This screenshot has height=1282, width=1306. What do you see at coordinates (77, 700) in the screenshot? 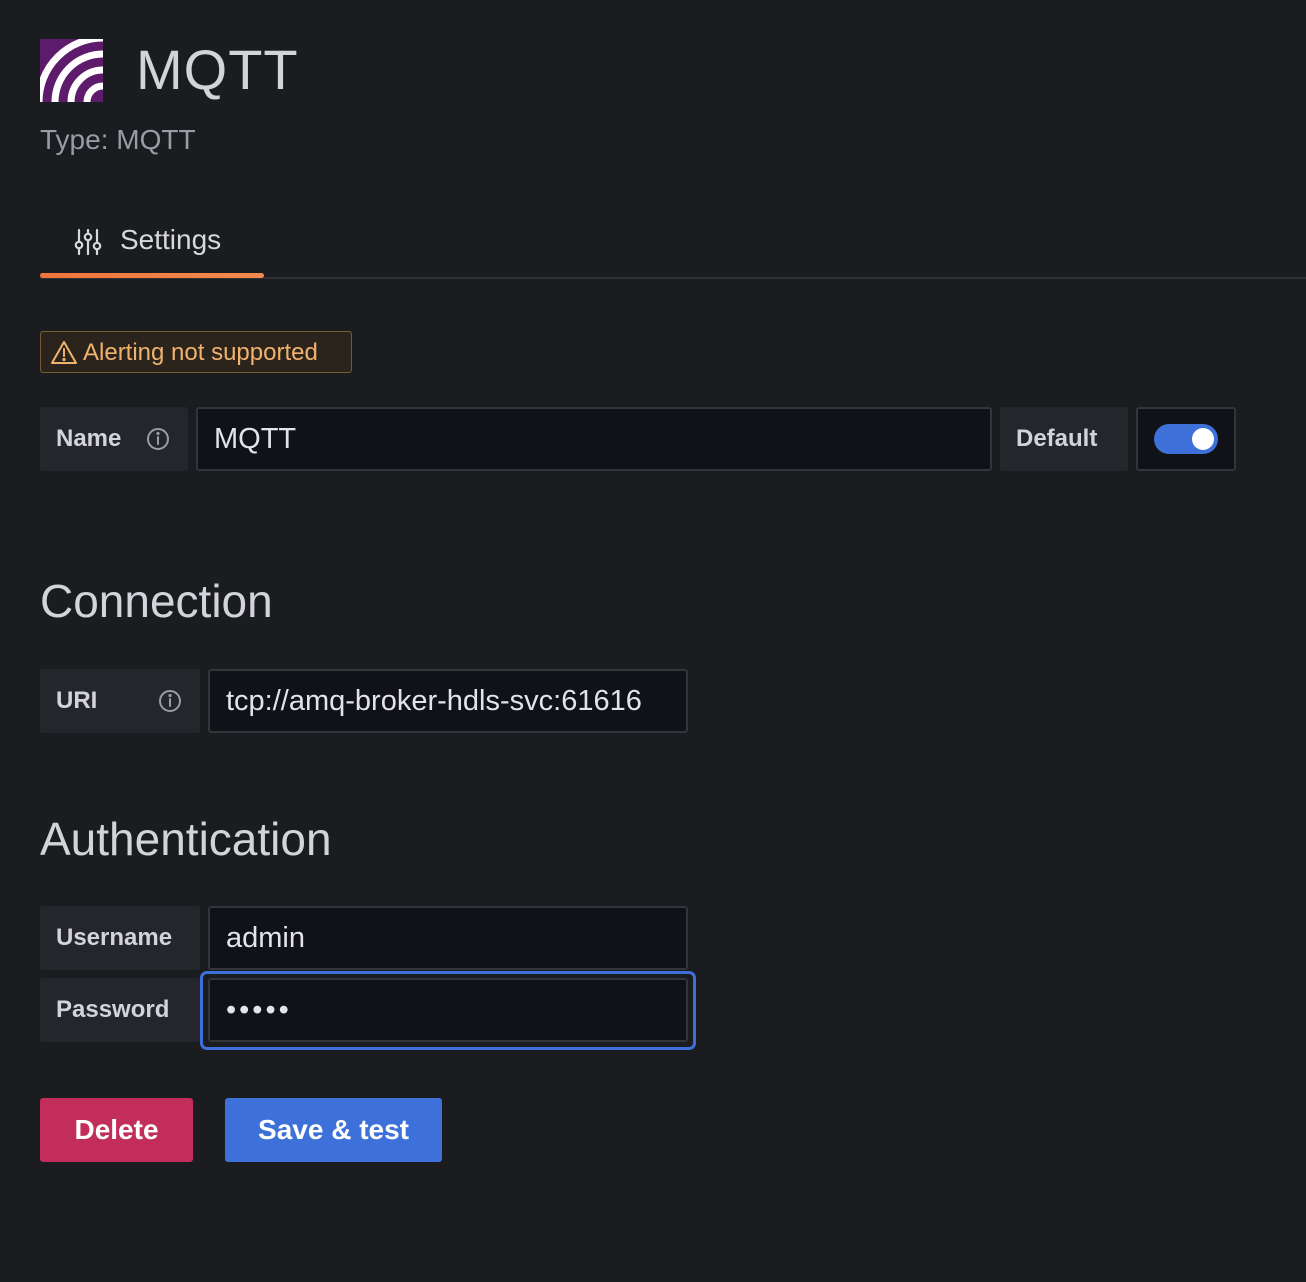
I see `uri-label-text: URI` at bounding box center [77, 700].